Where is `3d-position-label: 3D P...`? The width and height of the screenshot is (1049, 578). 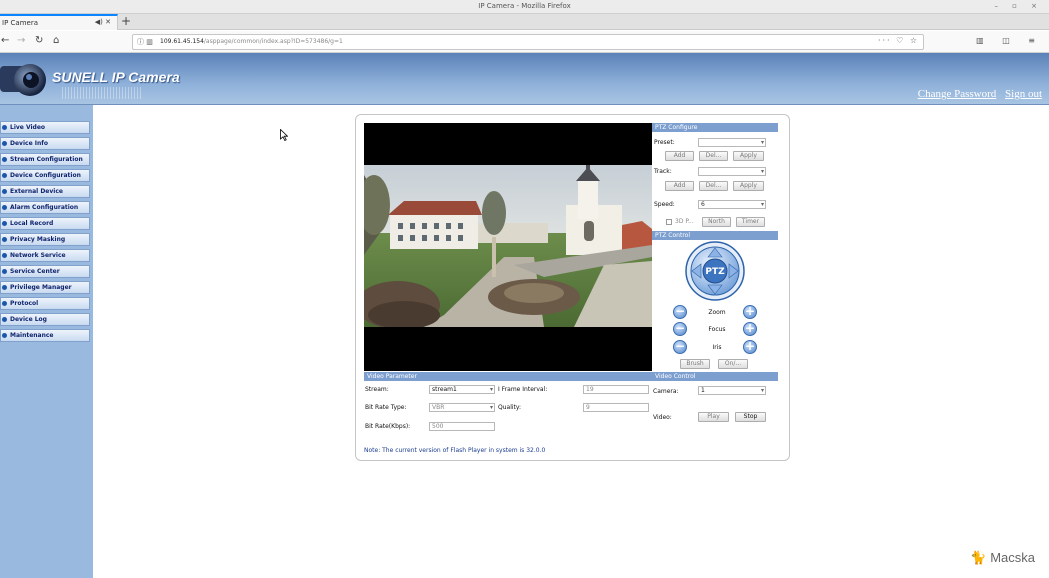 3d-position-label: 3D P... is located at coordinates (684, 221).